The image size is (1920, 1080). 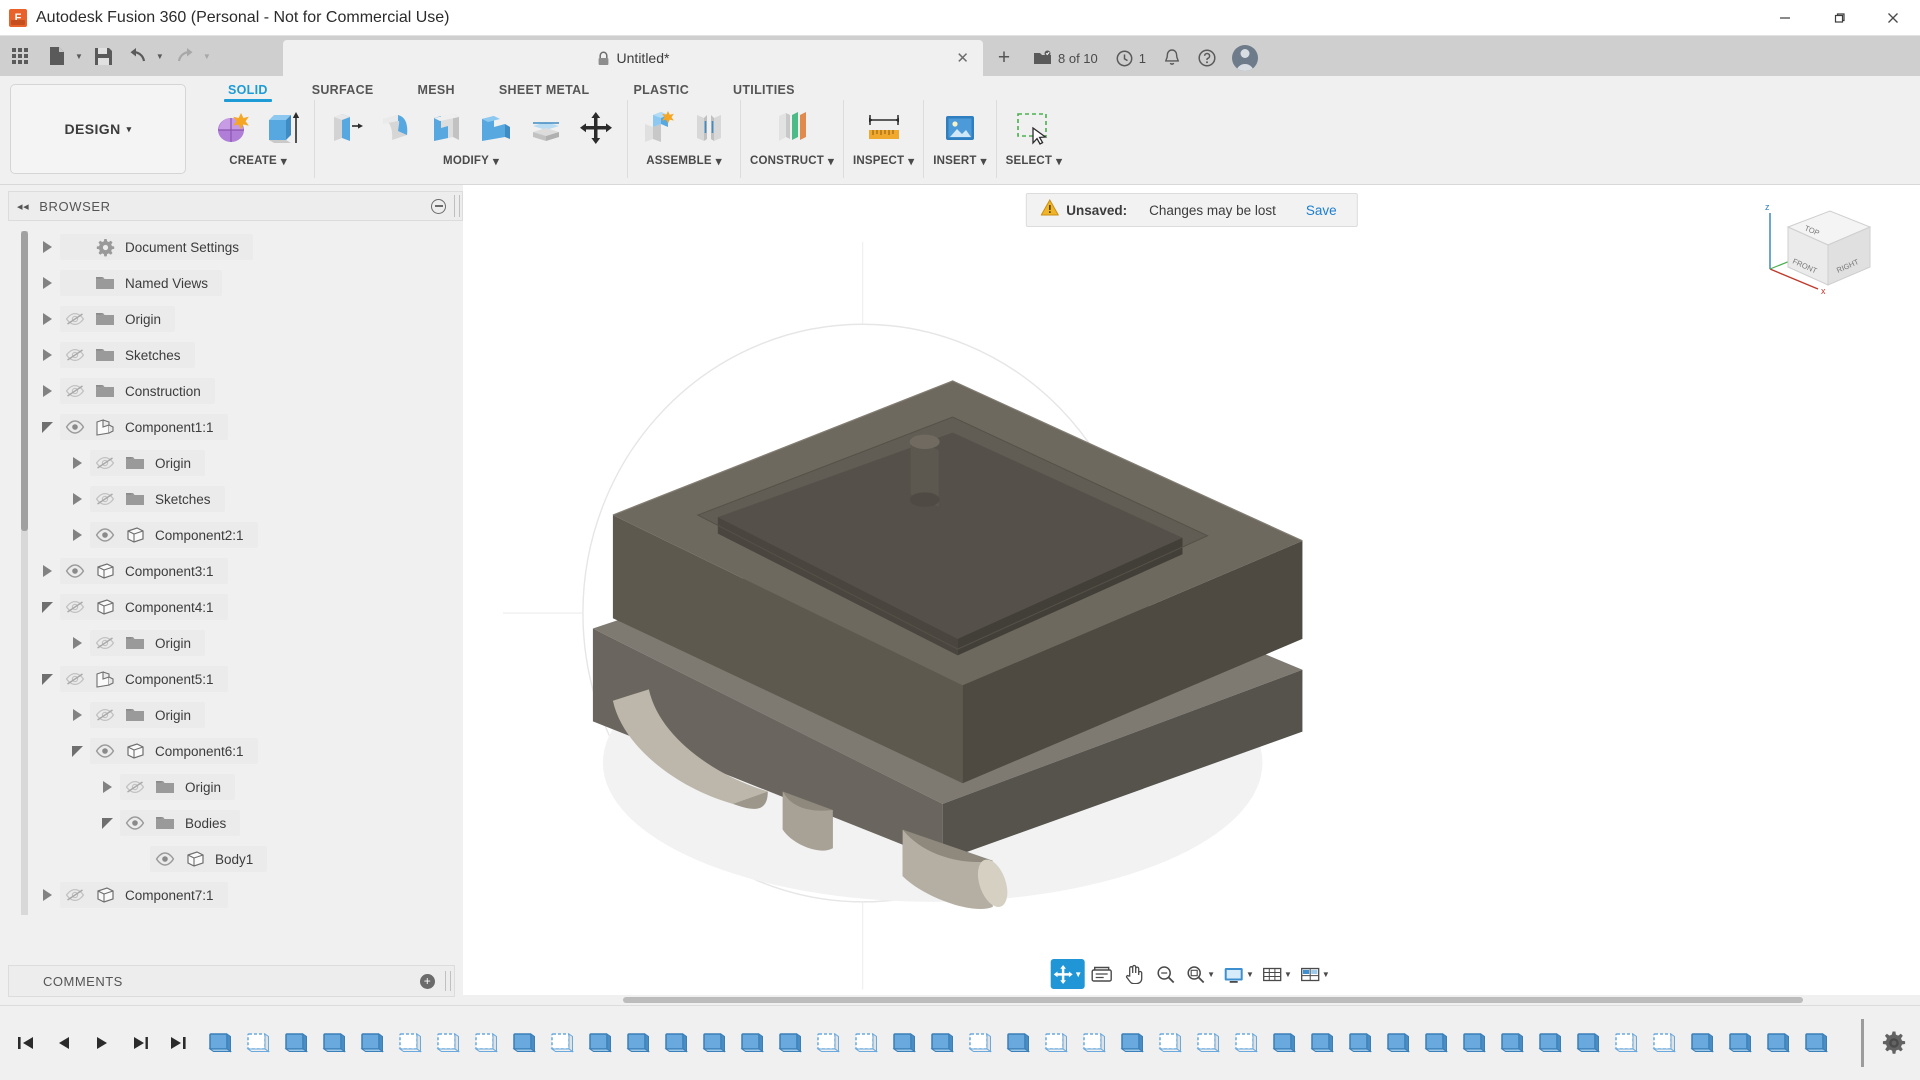 I want to click on grid-snap-caret-icon: ▼, so click(x=1288, y=974).